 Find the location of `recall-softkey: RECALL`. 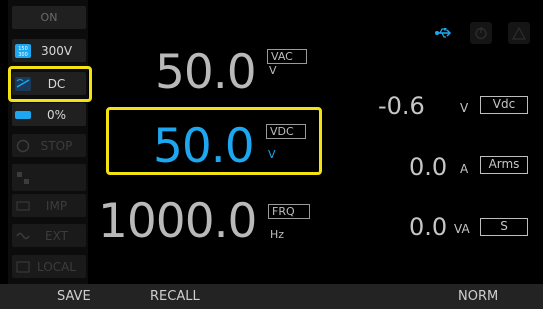

recall-softkey: RECALL is located at coordinates (175, 296).